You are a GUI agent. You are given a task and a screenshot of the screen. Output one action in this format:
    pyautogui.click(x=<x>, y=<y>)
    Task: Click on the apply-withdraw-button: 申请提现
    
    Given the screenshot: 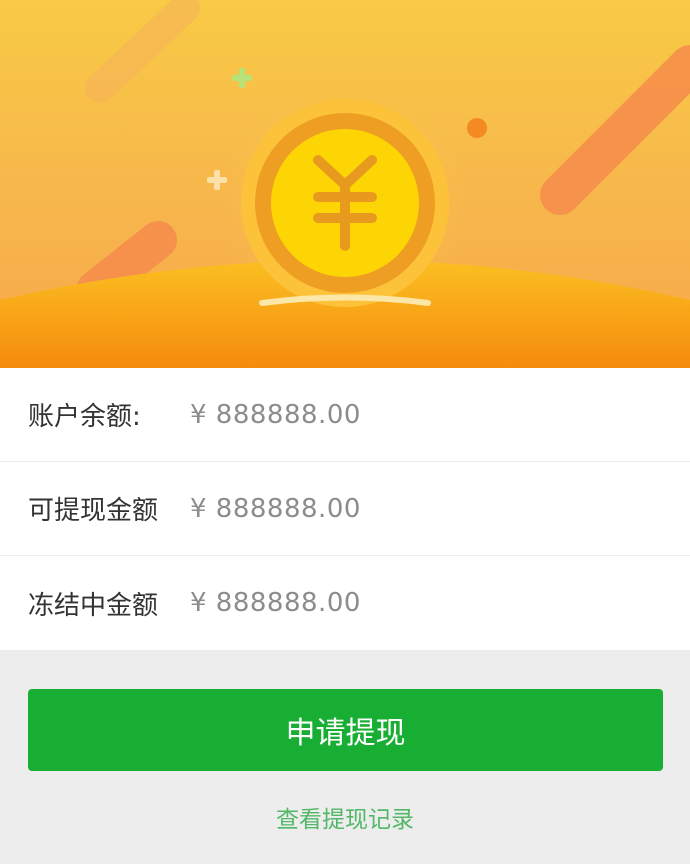 What is the action you would take?
    pyautogui.click(x=345, y=730)
    